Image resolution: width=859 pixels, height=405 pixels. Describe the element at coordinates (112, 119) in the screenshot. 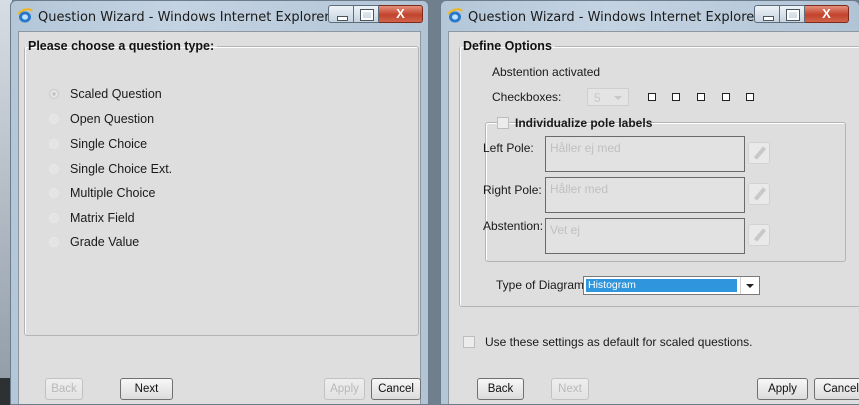

I see `option-label: Open Question` at that location.